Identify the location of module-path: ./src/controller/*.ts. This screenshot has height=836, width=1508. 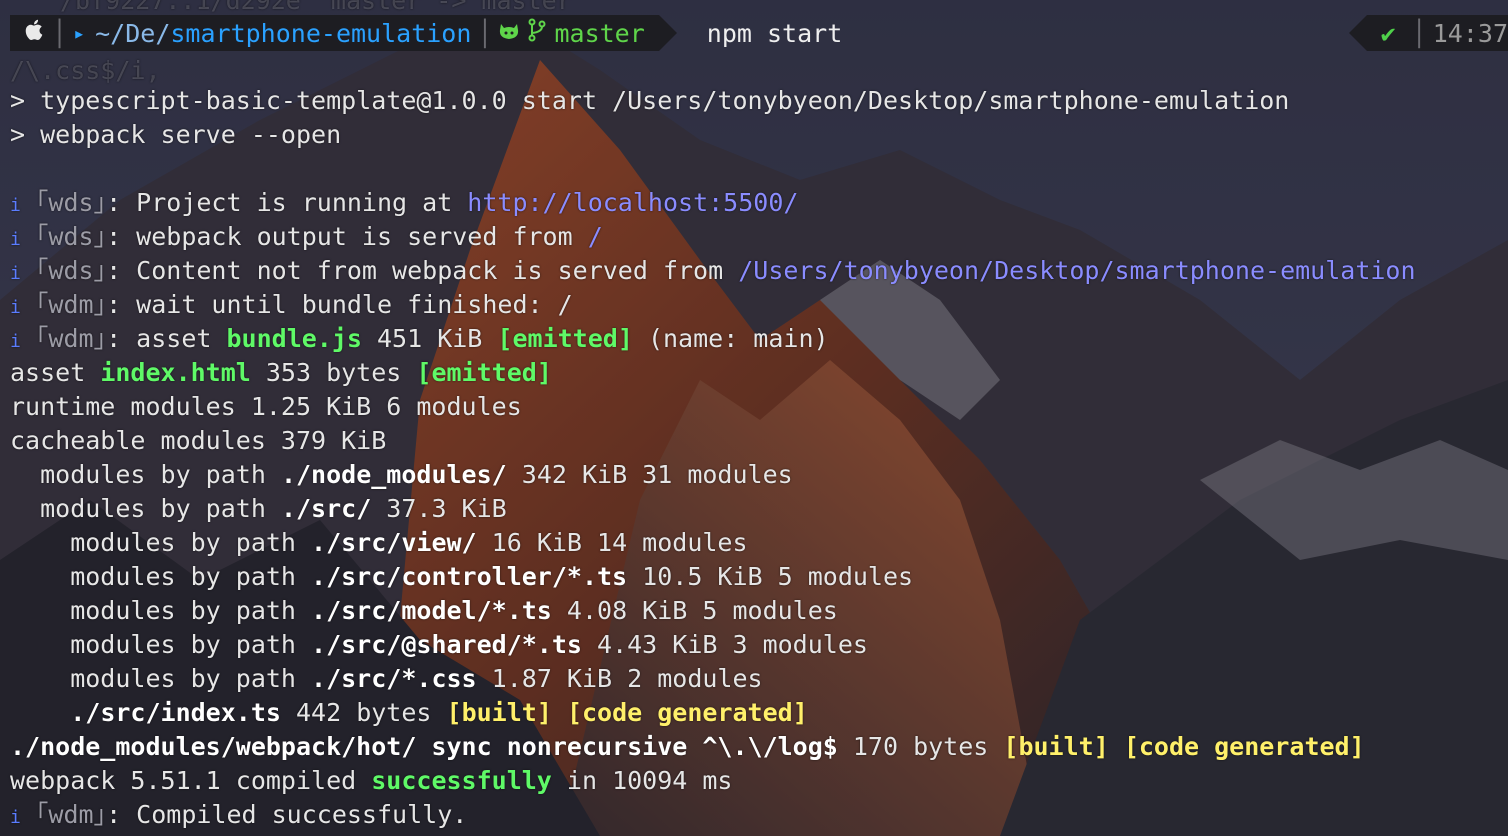
(469, 576).